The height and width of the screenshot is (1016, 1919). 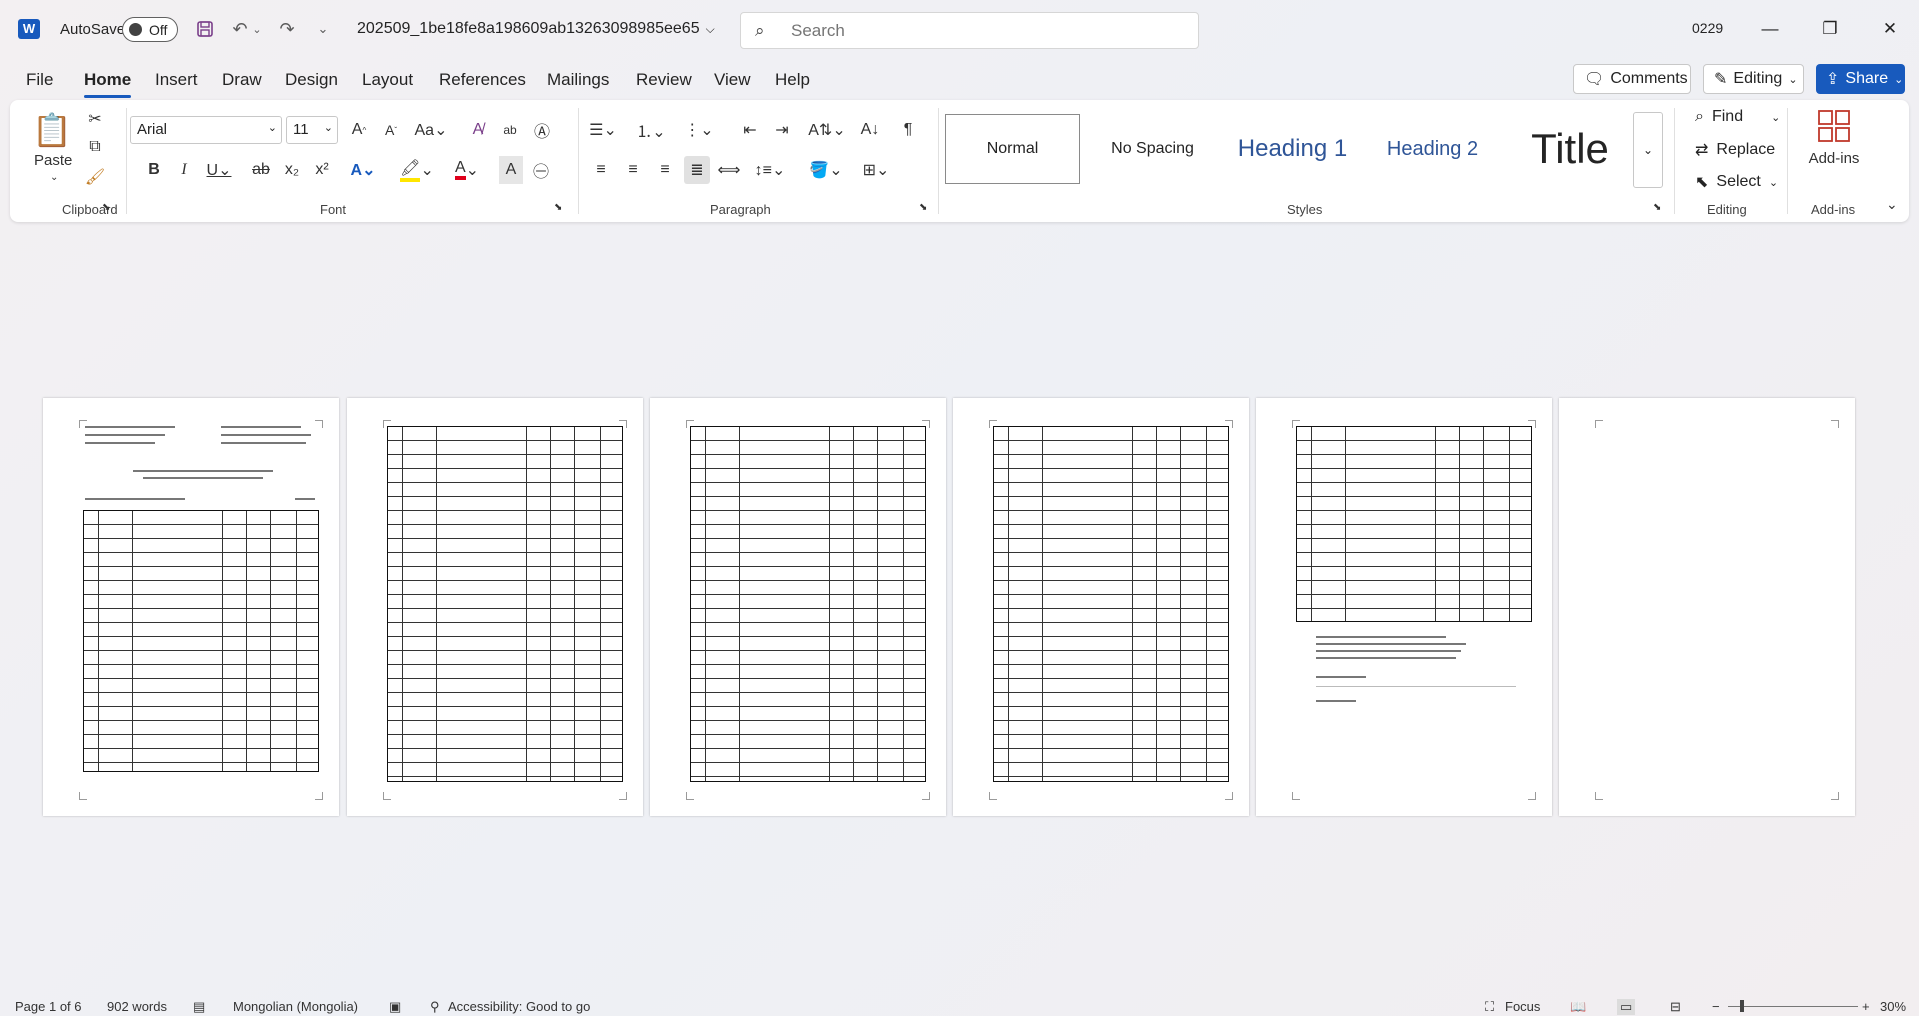 What do you see at coordinates (511, 170) in the screenshot?
I see `character-shading-icon: A` at bounding box center [511, 170].